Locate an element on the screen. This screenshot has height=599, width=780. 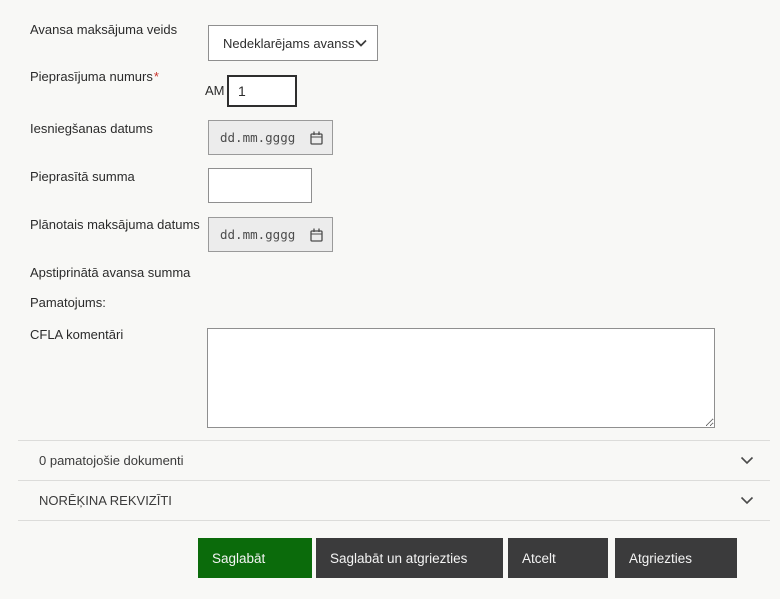
save-button: Saglabāt is located at coordinates (255, 558).